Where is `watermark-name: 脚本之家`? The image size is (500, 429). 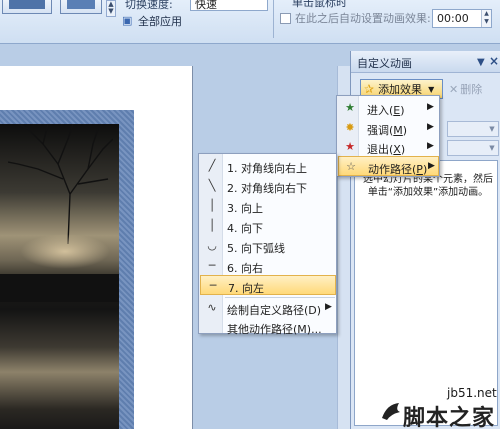
watermark-name: 脚本之家 is located at coordinates (449, 417).